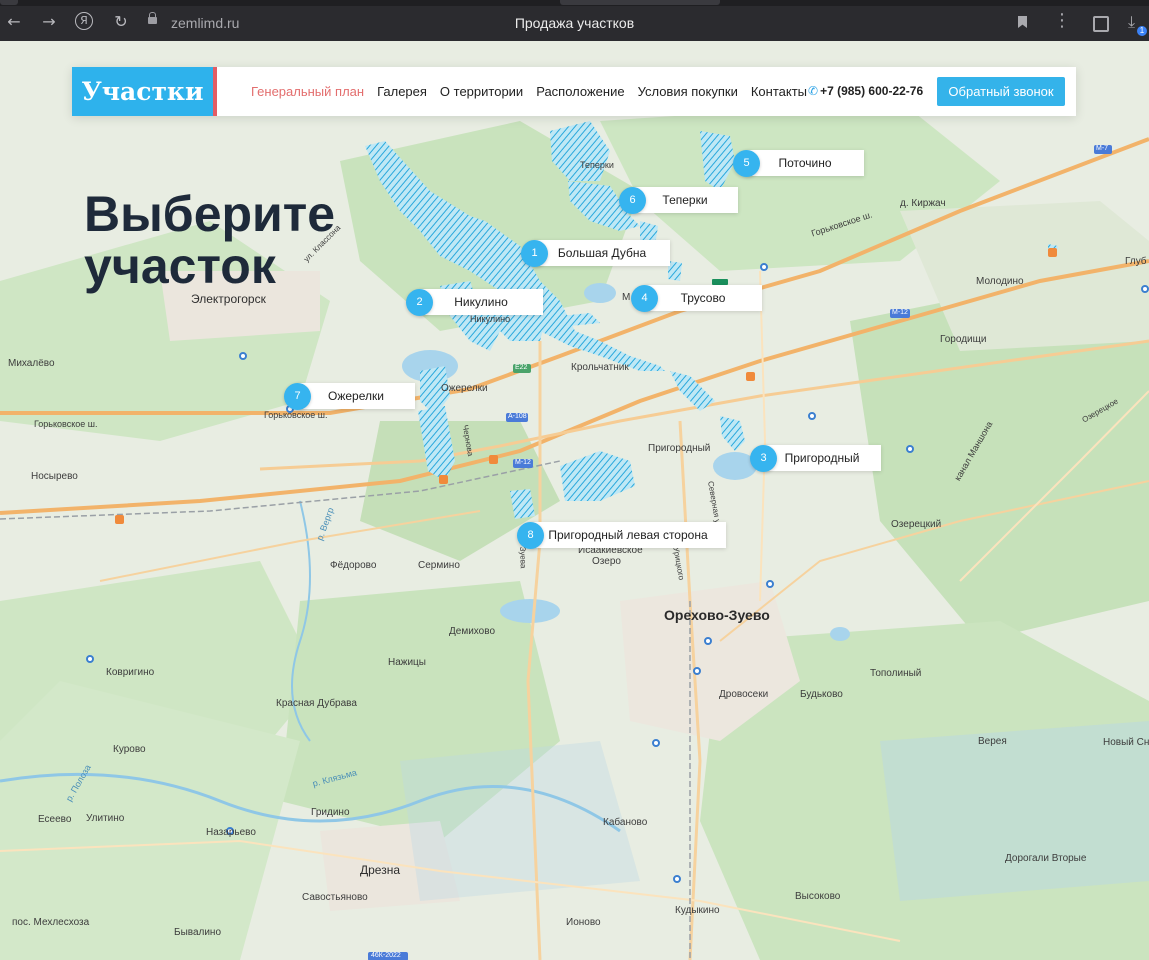 This screenshot has width=1149, height=960. I want to click on hero-title-line: Выберите, so click(210, 214).